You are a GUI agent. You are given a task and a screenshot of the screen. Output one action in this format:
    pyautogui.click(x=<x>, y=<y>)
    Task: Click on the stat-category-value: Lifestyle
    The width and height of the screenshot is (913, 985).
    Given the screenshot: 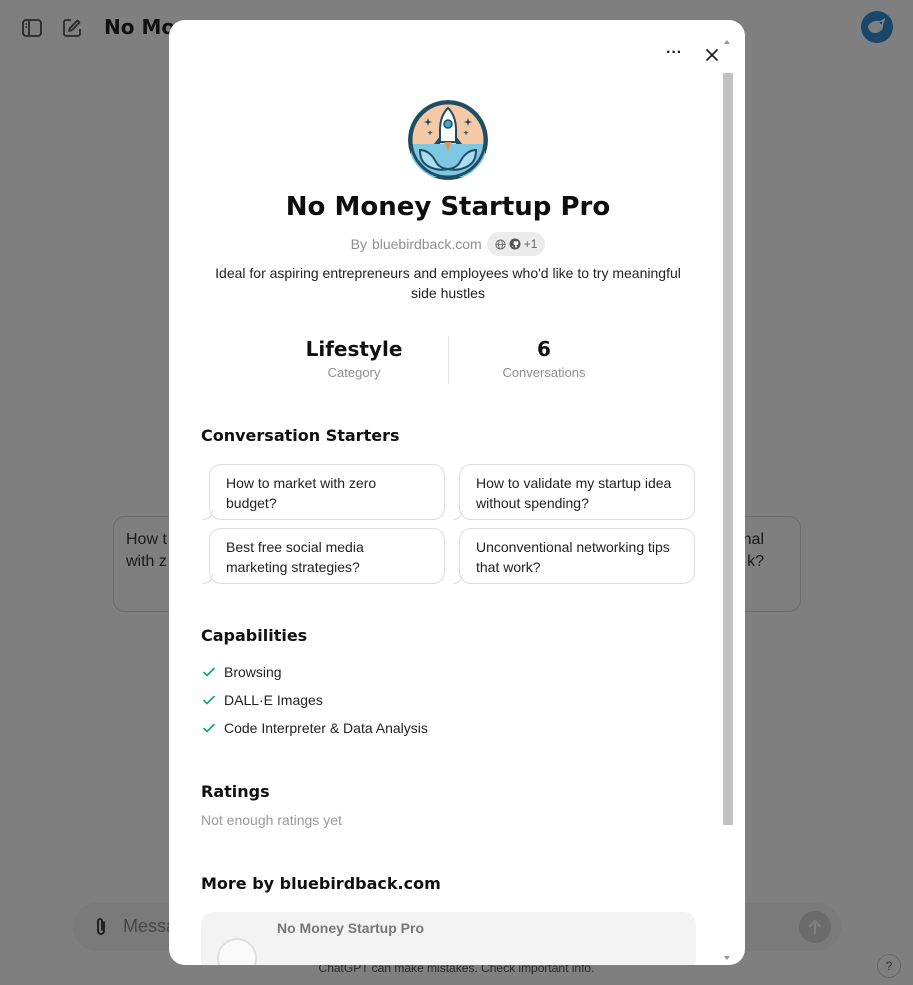 What is the action you would take?
    pyautogui.click(x=354, y=349)
    